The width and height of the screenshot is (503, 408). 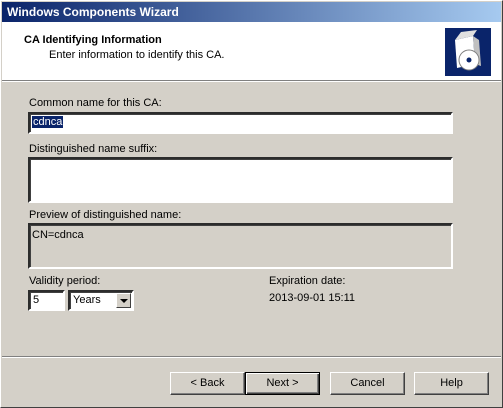 What do you see at coordinates (93, 149) in the screenshot?
I see `dn-suffix-label: Distinguished name suffix:` at bounding box center [93, 149].